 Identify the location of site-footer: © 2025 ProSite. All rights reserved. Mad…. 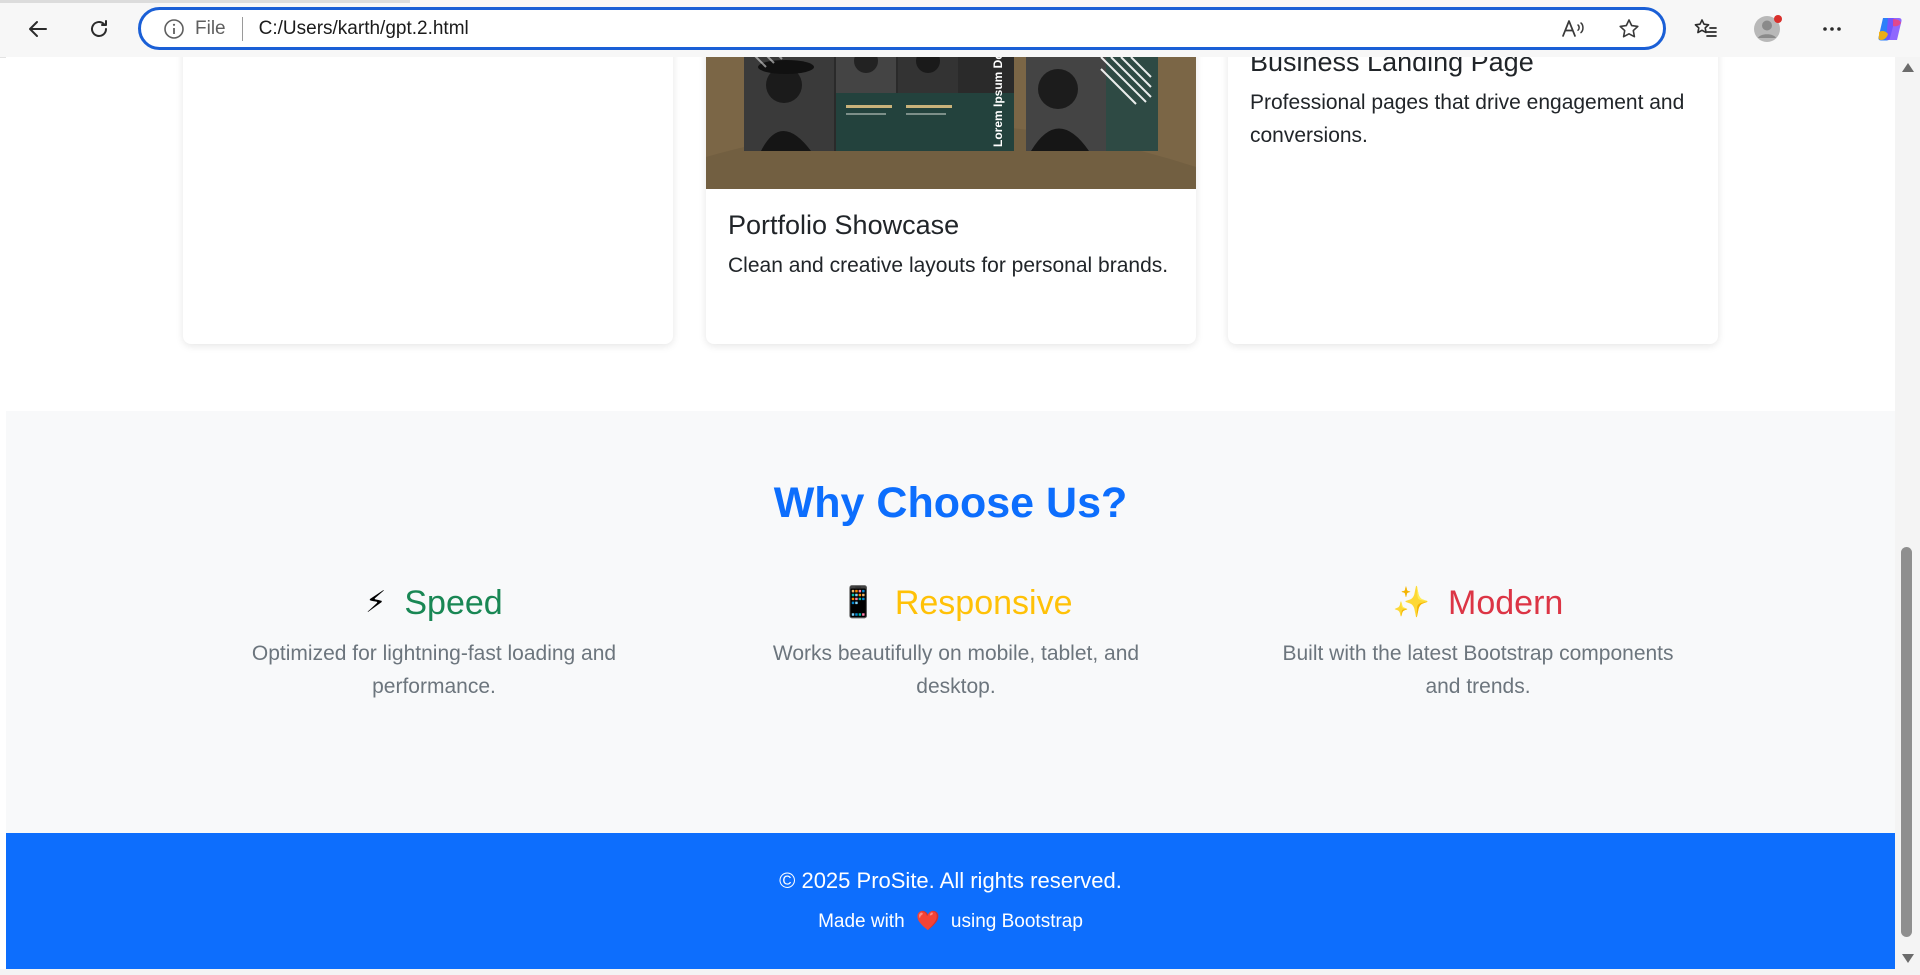
(950, 901).